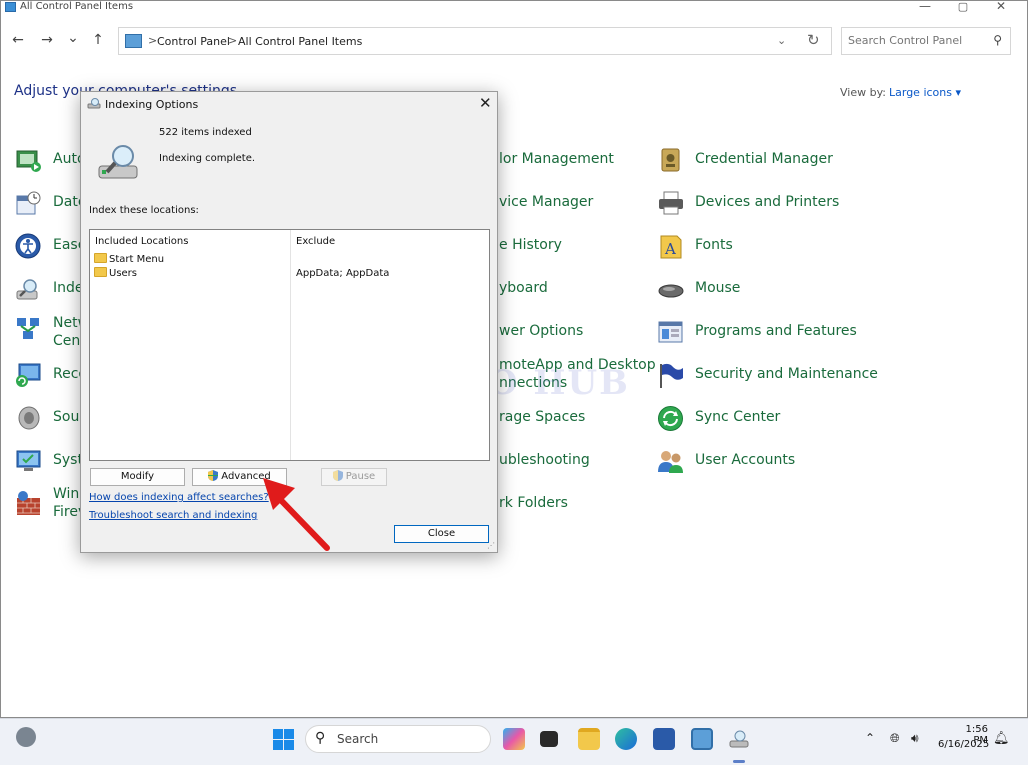  Describe the element at coordinates (664, 739) in the screenshot. I see `store-icon` at that location.